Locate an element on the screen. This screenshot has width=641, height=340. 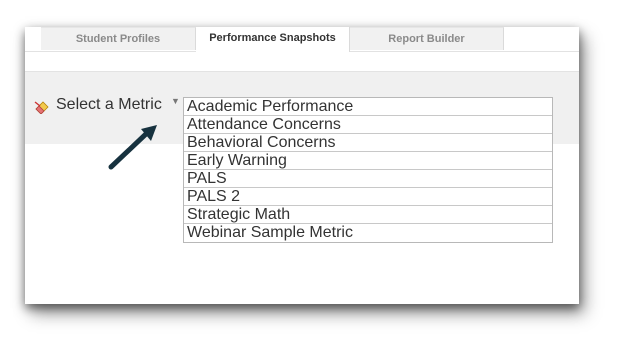
tab-student-profiles: Student Profiles is located at coordinates (118, 38).